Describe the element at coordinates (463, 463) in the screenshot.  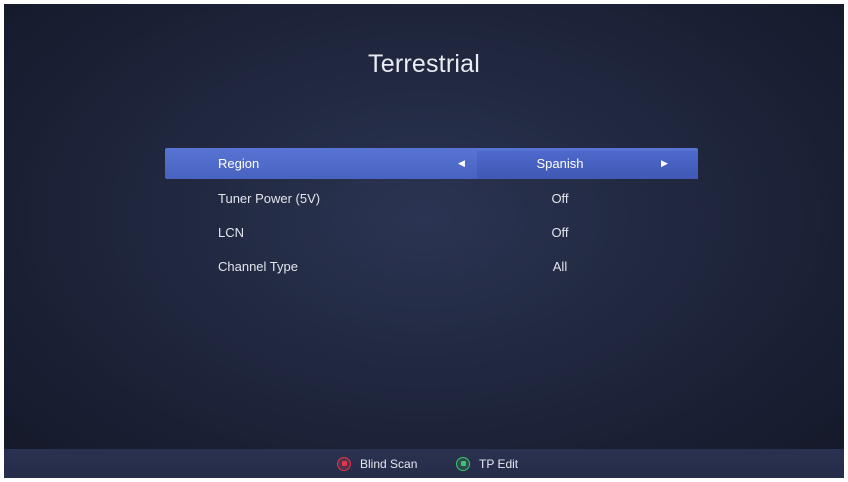
I see `green-button-icon` at that location.